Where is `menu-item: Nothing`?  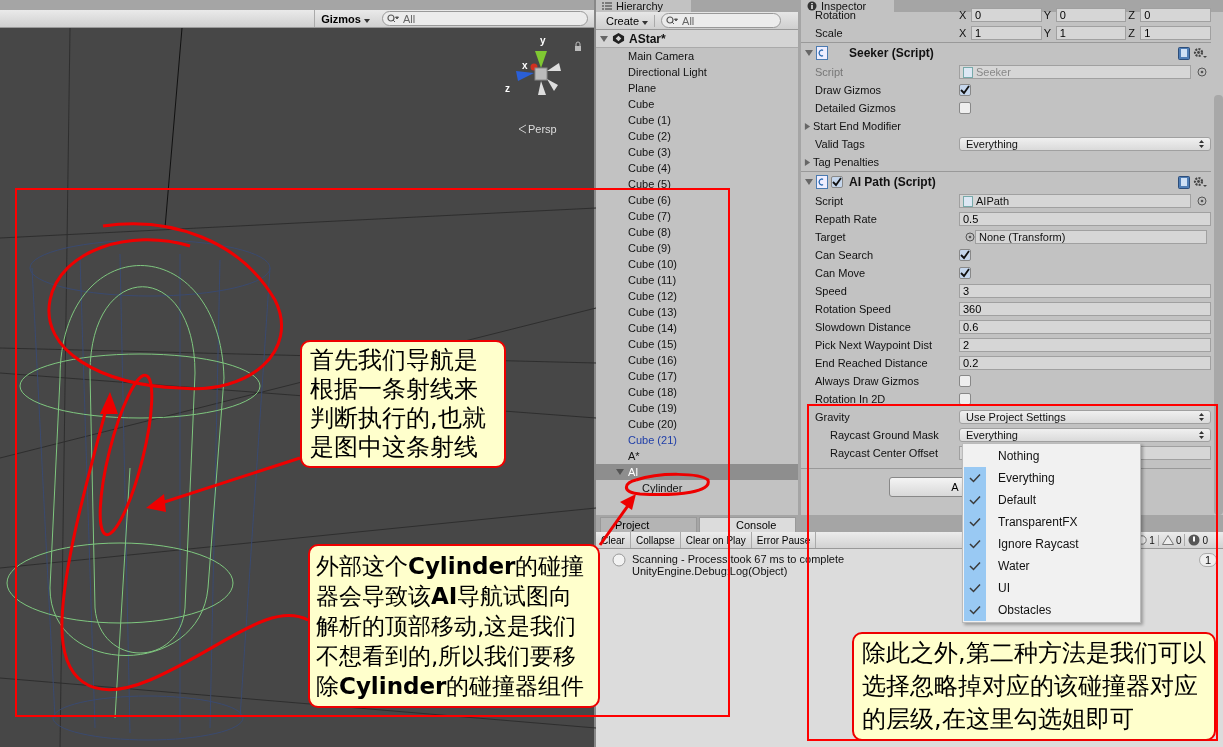 menu-item: Nothing is located at coordinates (1051, 456).